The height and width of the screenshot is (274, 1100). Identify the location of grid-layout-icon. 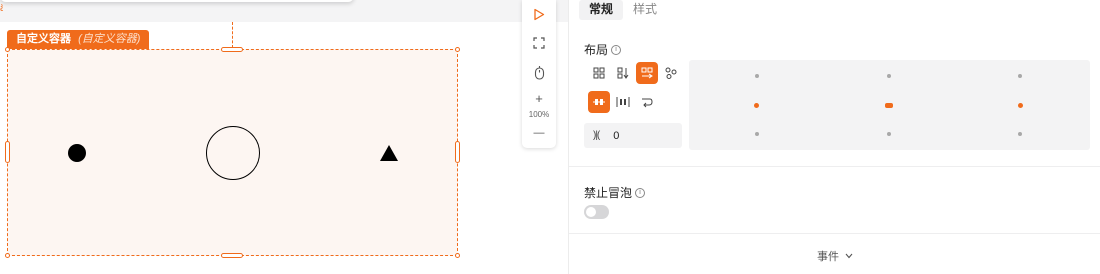
(599, 73).